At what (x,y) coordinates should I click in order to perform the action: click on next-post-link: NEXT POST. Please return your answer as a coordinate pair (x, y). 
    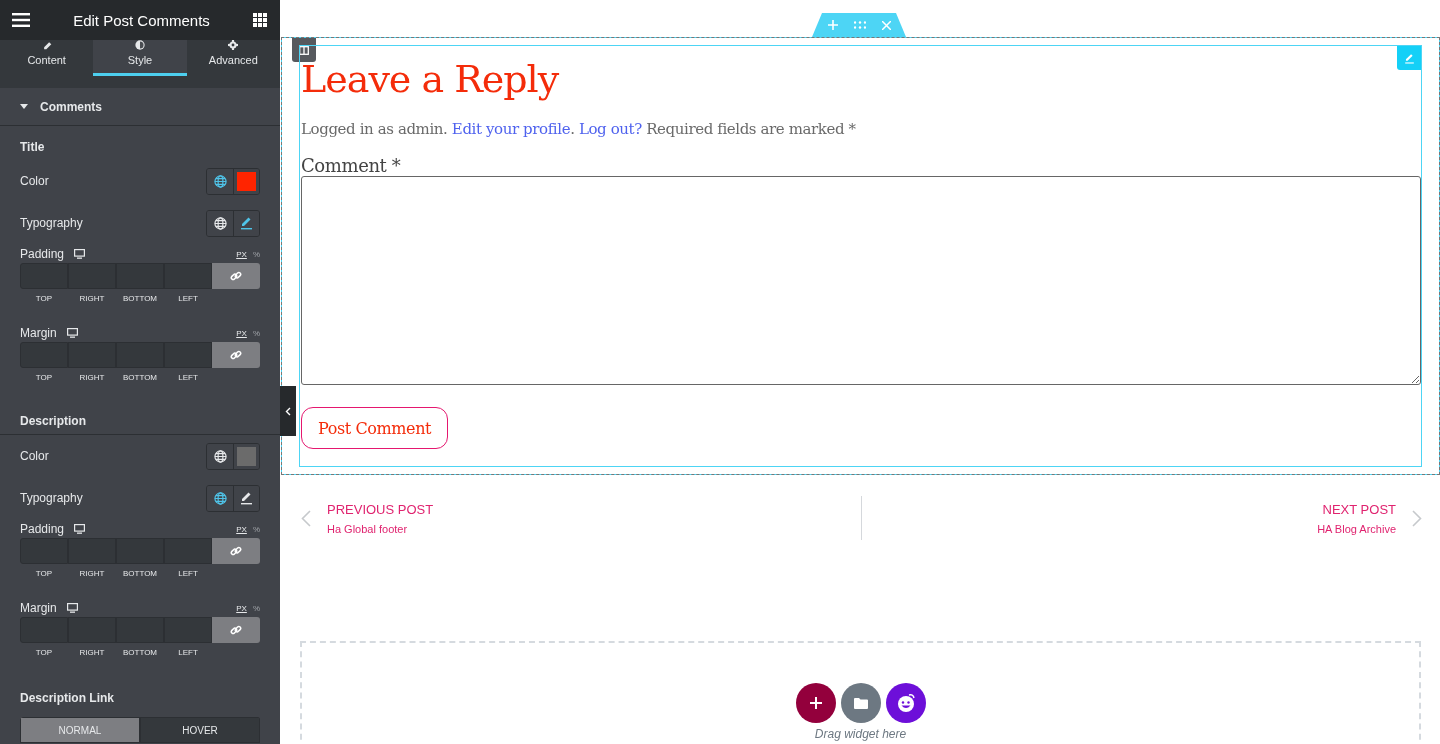
    Looking at the image, I should click on (1359, 509).